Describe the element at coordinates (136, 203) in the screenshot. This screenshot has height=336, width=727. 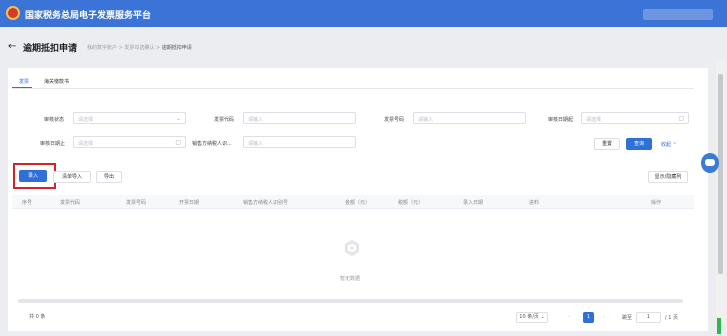
I see `column-header: 发票号码` at that location.